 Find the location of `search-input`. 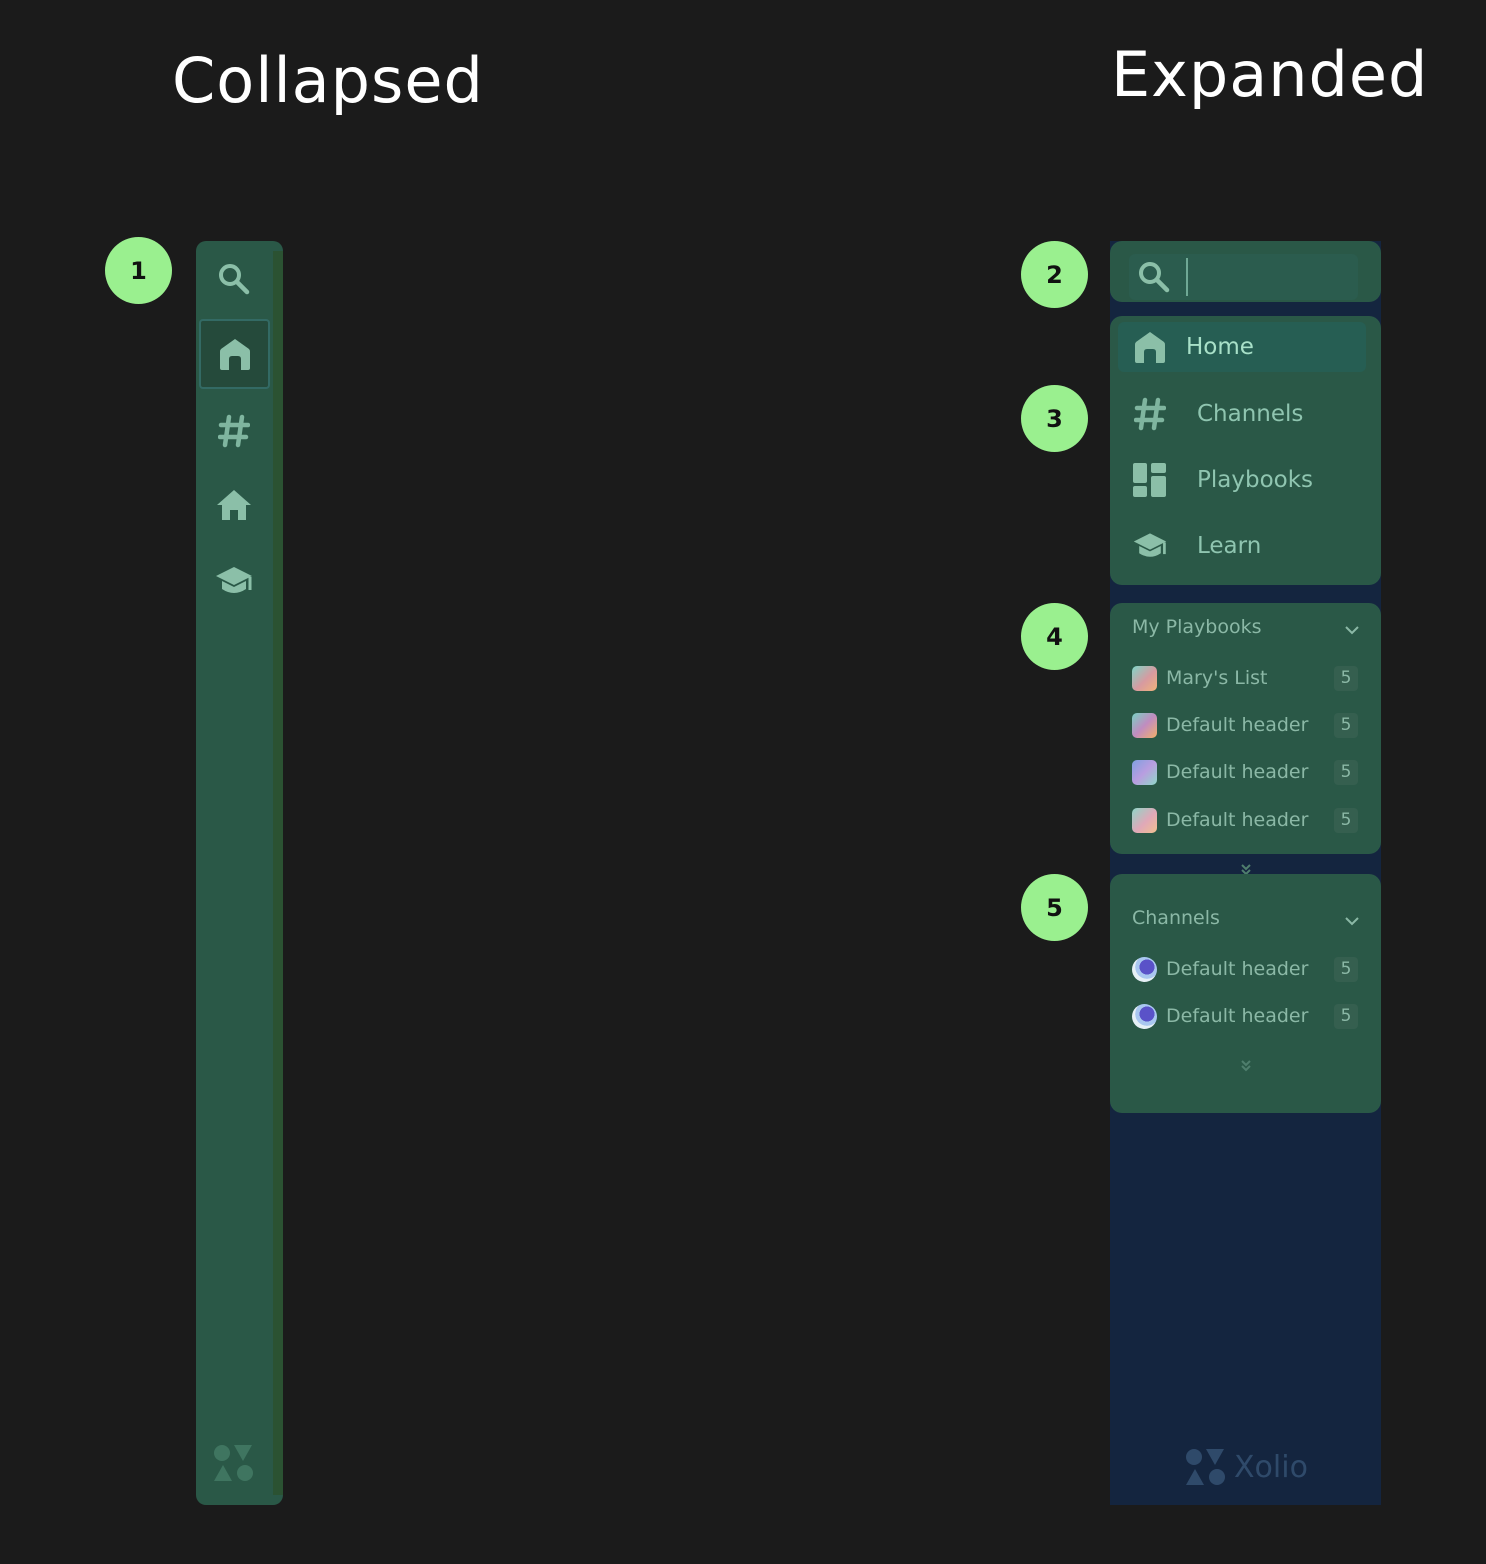

search-input is located at coordinates (1243, 277).